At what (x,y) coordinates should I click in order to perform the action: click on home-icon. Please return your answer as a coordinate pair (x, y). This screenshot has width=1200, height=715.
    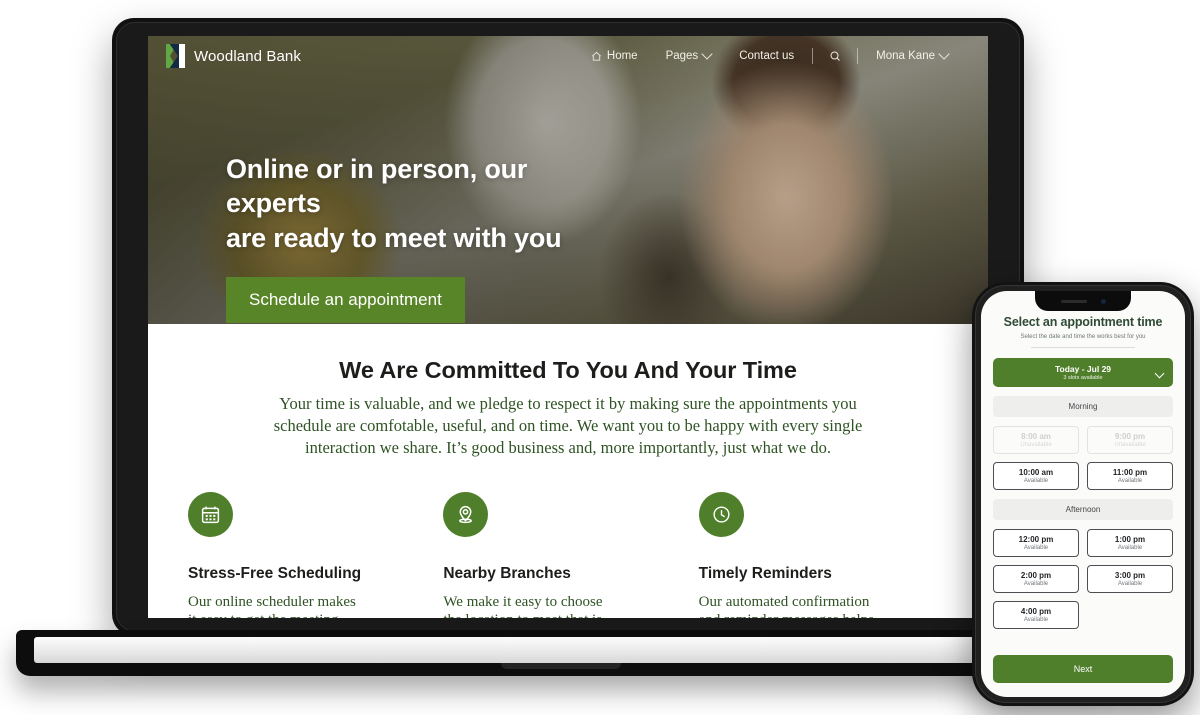
    Looking at the image, I should click on (596, 56).